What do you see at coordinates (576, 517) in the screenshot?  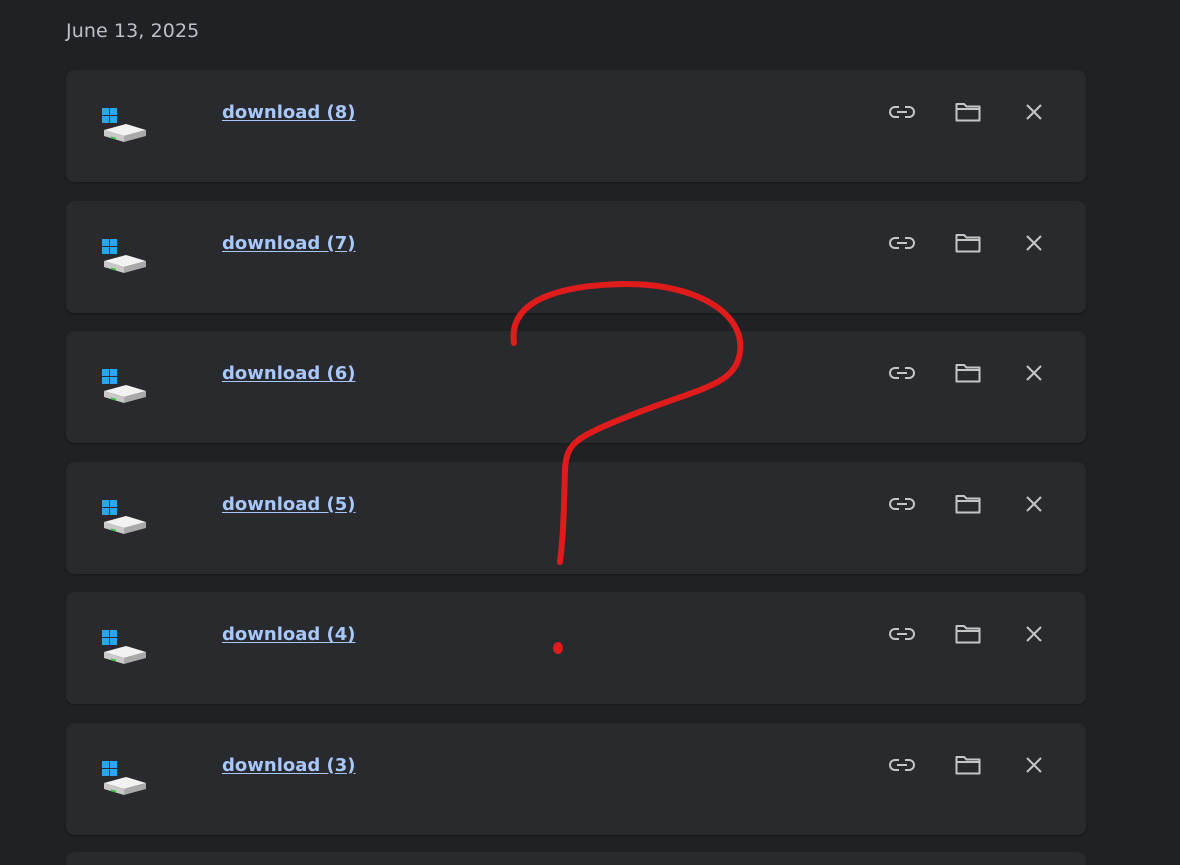 I see `download-item: download (5)` at bounding box center [576, 517].